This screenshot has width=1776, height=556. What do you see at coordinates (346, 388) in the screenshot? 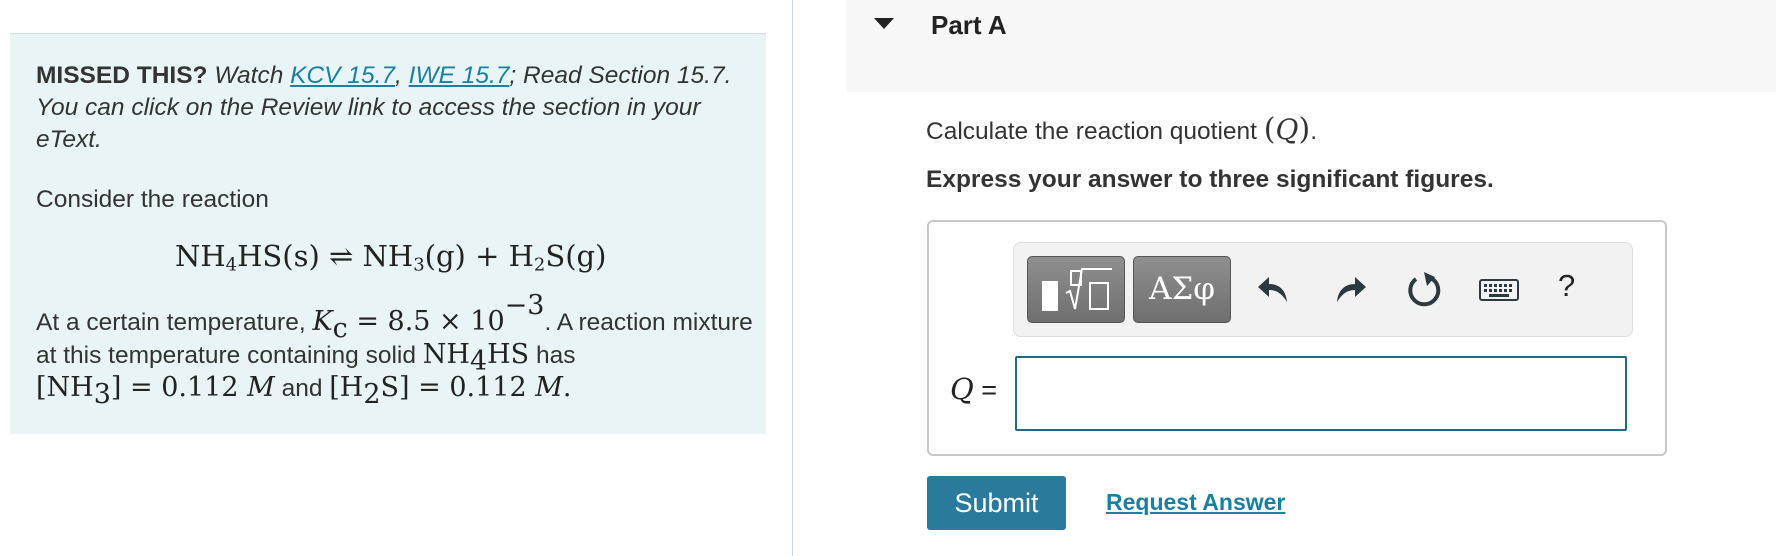
I see `conc-text: [H` at bounding box center [346, 388].